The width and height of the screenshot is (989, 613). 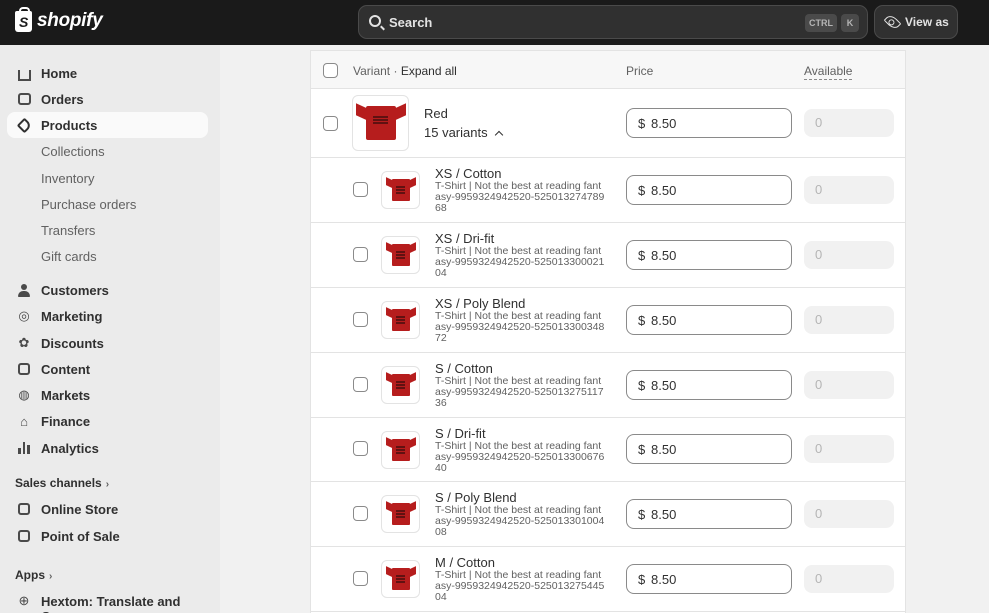 I want to click on globe-icon: ◍, so click(x=24, y=394).